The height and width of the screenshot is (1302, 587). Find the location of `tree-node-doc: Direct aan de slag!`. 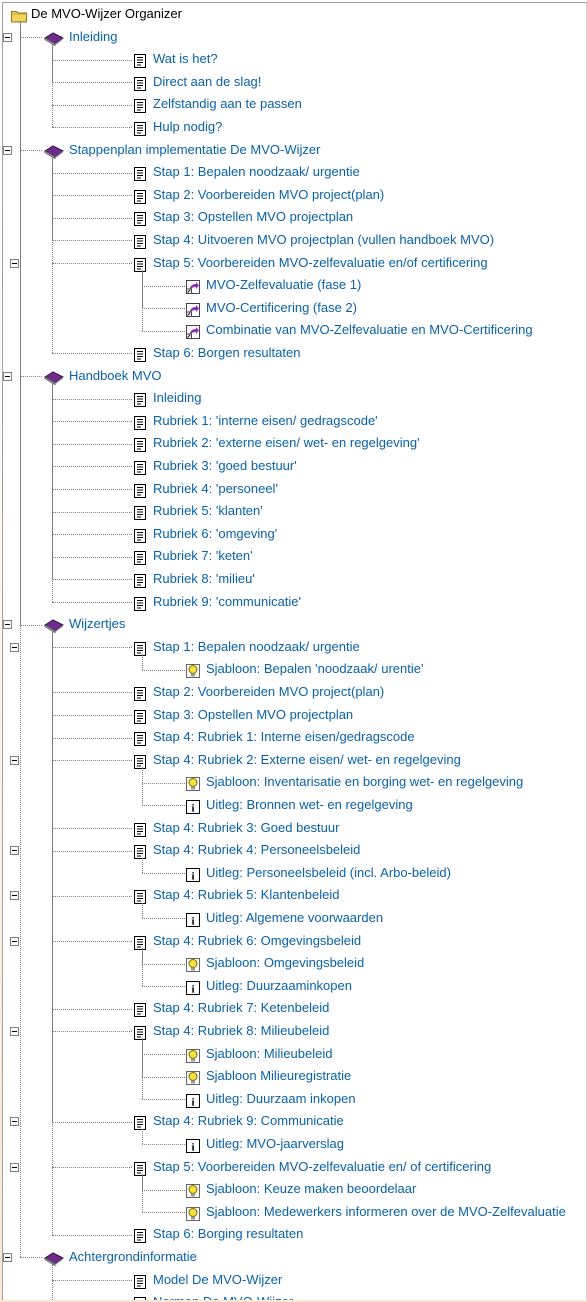

tree-node-doc: Direct aan de slag! is located at coordinates (295, 82).